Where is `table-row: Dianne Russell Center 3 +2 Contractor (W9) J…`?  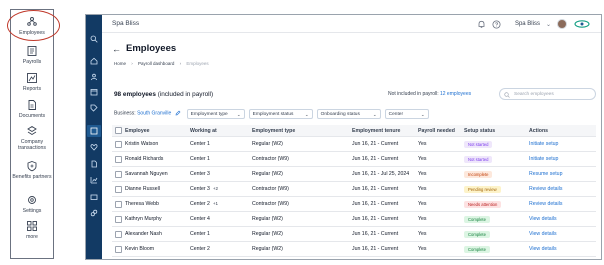
table-row: Dianne Russell Center 3 +2 Contractor (W9) J… is located at coordinates (354, 189).